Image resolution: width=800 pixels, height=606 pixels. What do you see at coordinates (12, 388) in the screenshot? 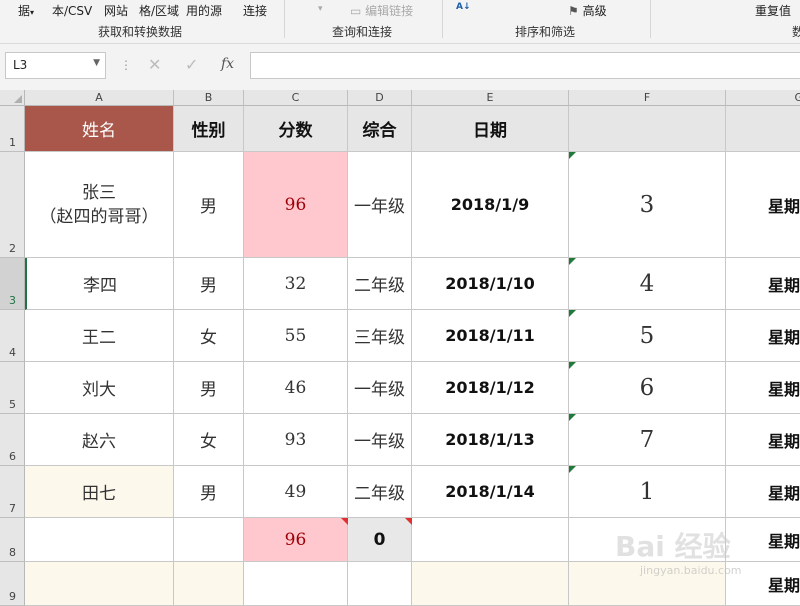
I see `row-header-5: 5` at bounding box center [12, 388].